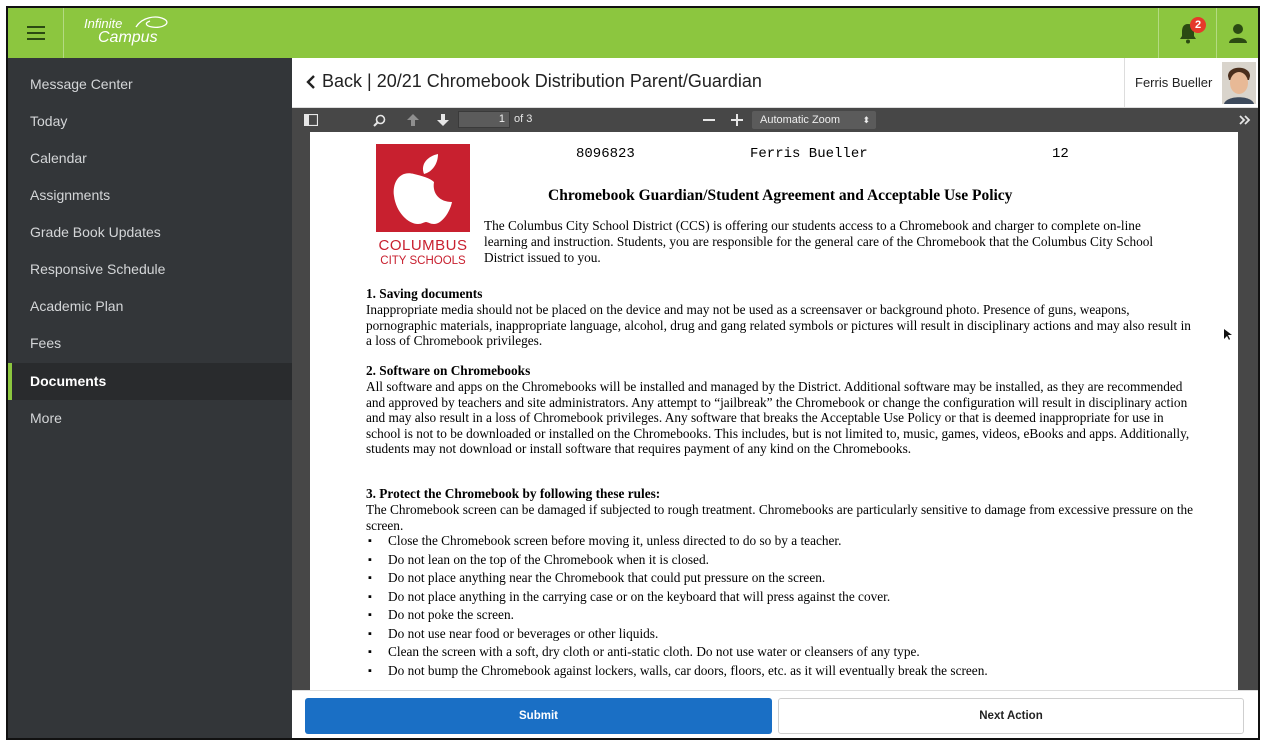 This screenshot has width=1266, height=740. Describe the element at coordinates (775, 714) in the screenshot. I see `action-bar: Submit Next Action` at that location.